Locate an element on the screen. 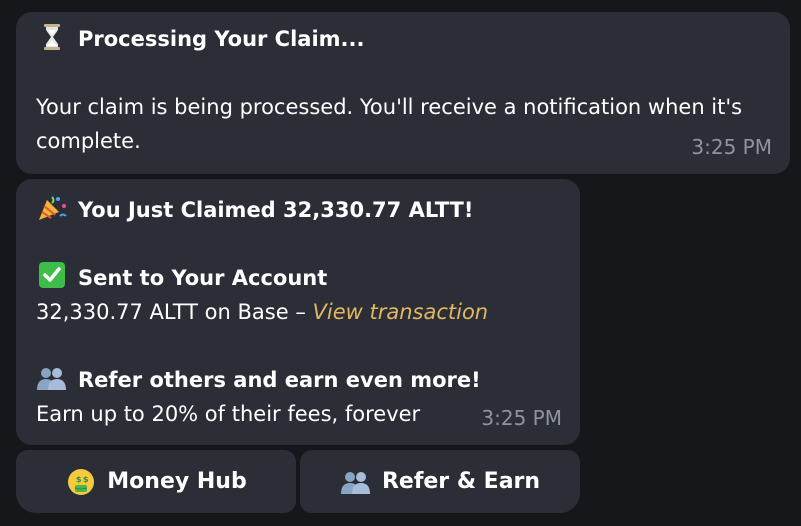  refer-earn-button: Refer & Earn is located at coordinates (440, 481).